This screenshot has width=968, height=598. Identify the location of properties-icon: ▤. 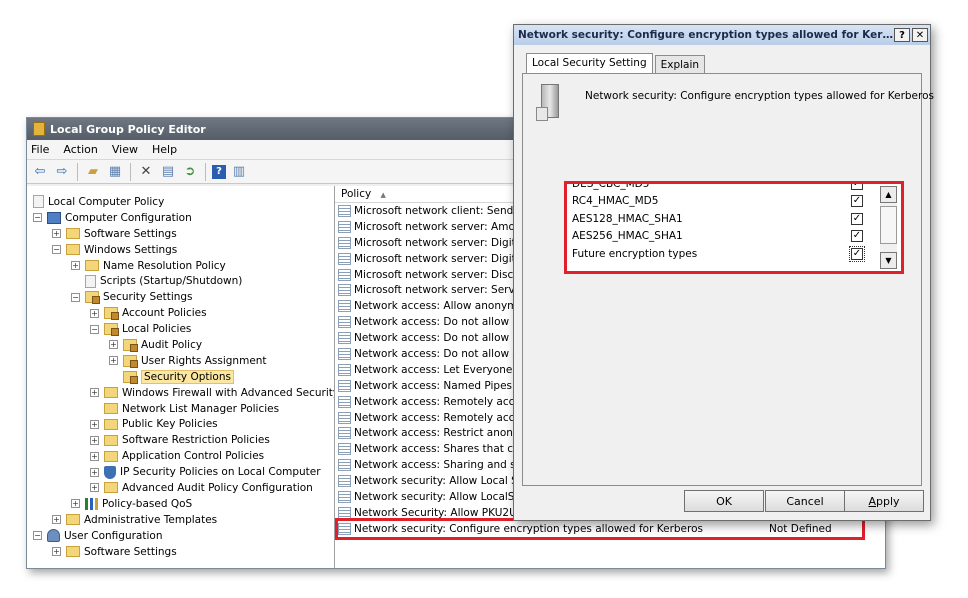
(168, 172).